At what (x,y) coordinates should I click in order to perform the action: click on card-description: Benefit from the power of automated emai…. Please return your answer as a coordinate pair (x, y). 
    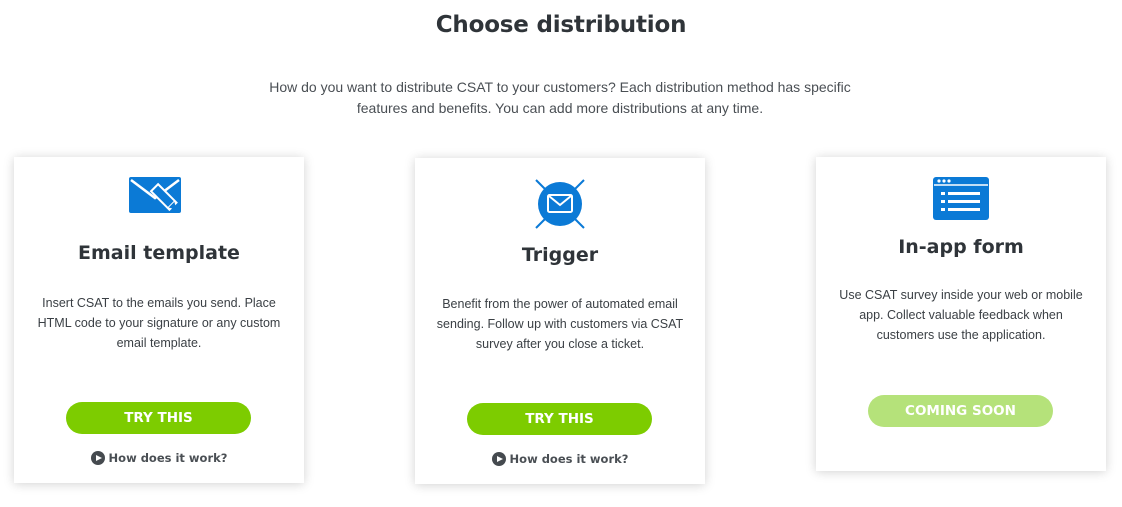
    Looking at the image, I should click on (560, 324).